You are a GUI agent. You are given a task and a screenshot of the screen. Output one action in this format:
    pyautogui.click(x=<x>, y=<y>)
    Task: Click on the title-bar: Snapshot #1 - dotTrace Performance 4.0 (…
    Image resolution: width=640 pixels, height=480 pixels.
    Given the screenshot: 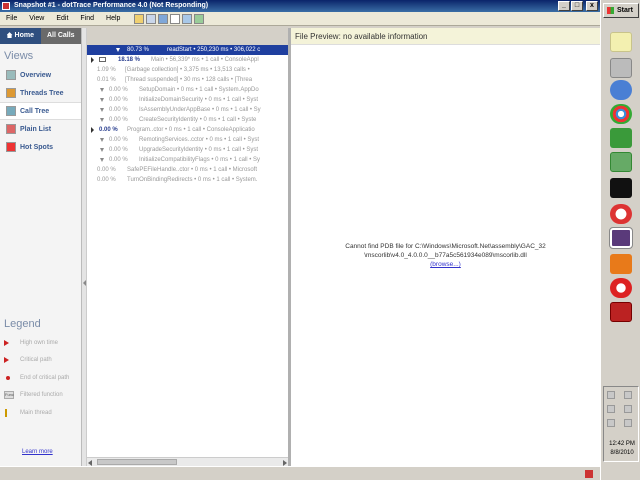 What is the action you would take?
    pyautogui.click(x=300, y=6)
    